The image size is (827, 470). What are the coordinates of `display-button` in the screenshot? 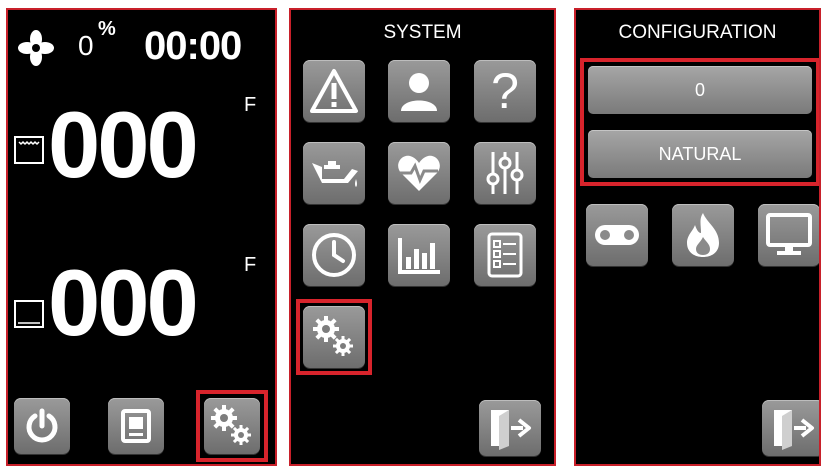 It's located at (788, 235).